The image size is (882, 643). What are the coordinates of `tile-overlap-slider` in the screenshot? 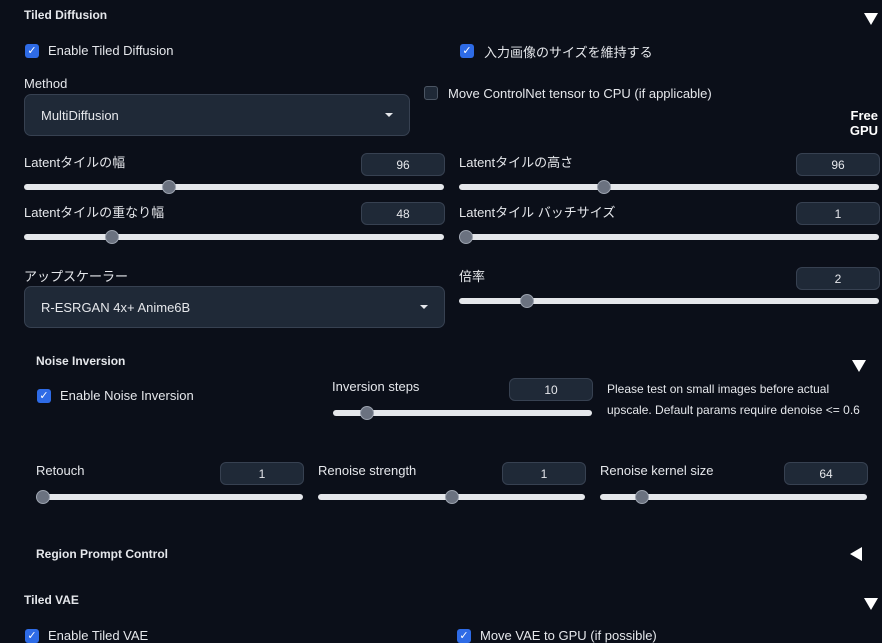 It's located at (234, 237).